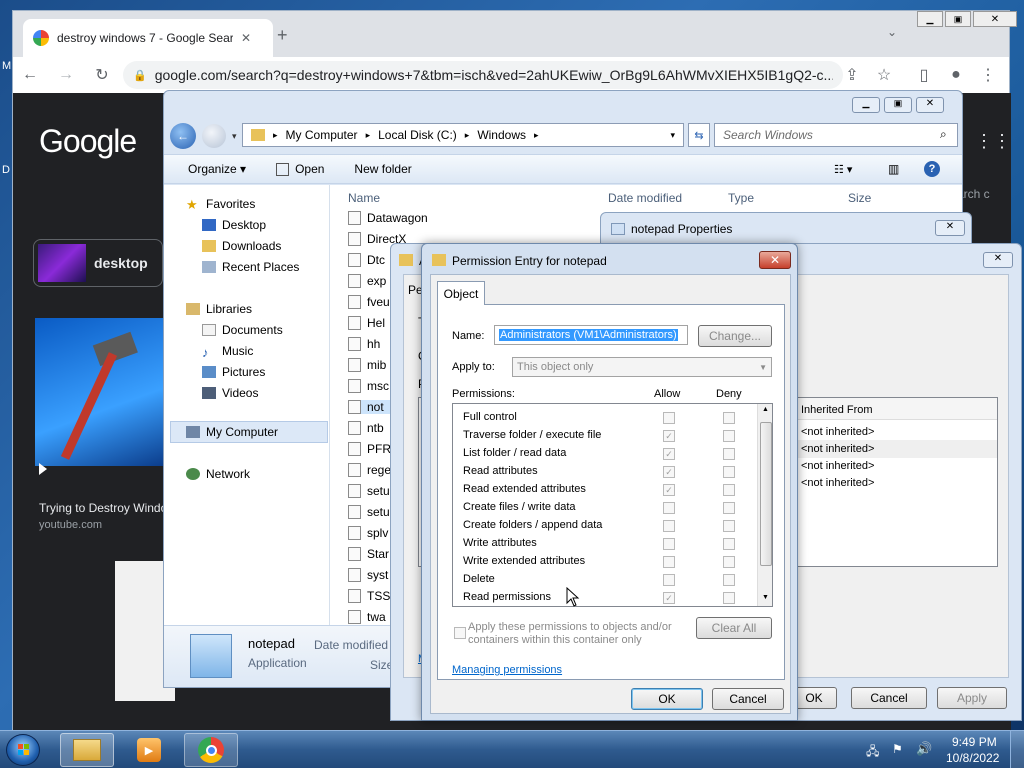  I want to click on side-panel-icon: ▯, so click(924, 75).